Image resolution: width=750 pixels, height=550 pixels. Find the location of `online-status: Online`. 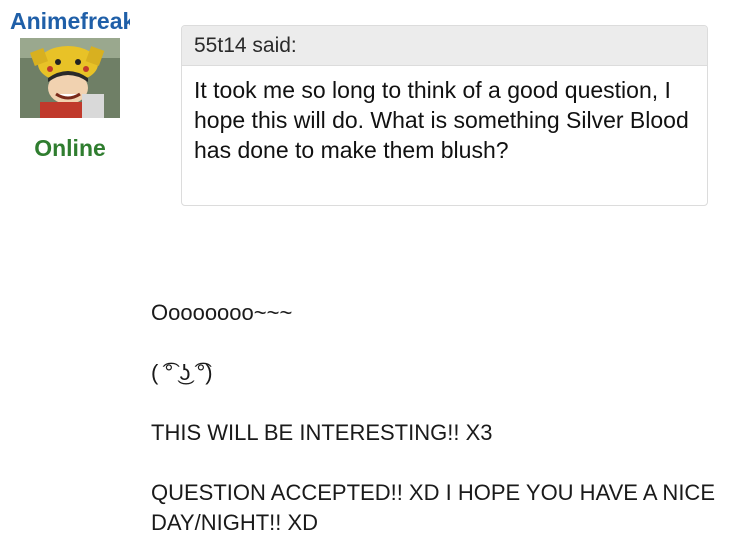

online-status: Online is located at coordinates (70, 148).